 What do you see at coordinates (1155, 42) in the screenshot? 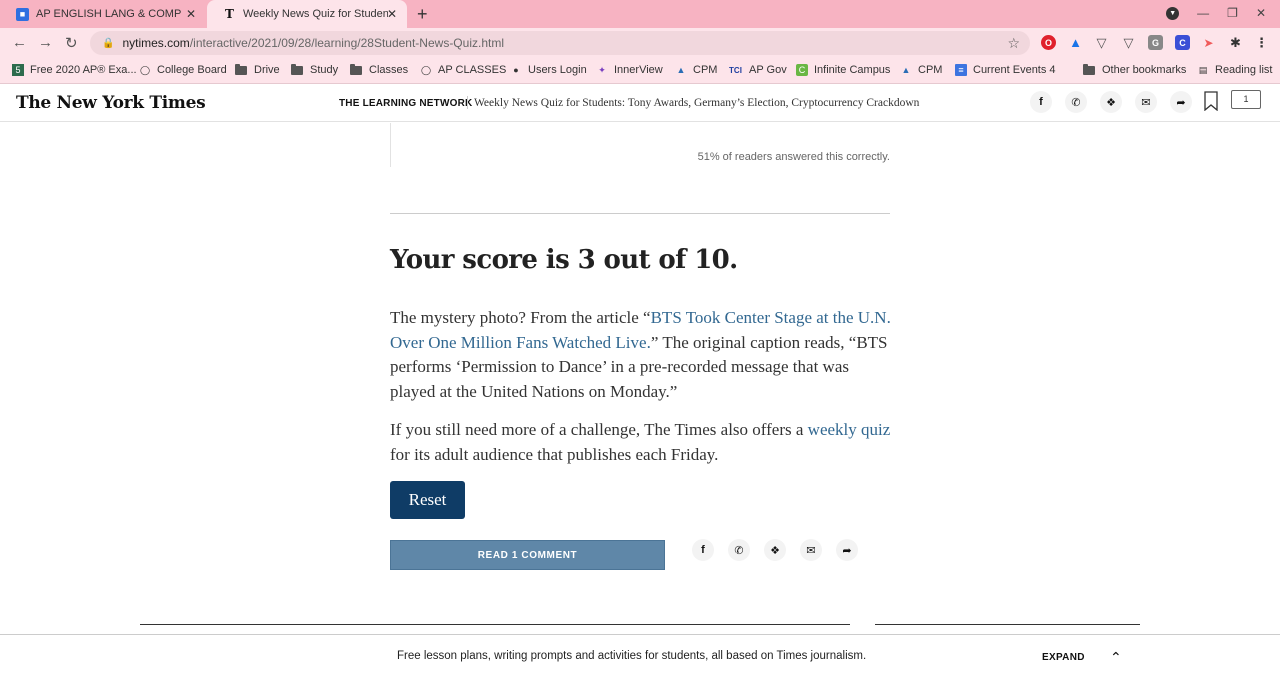
I see `extension-g-icon: G` at bounding box center [1155, 42].